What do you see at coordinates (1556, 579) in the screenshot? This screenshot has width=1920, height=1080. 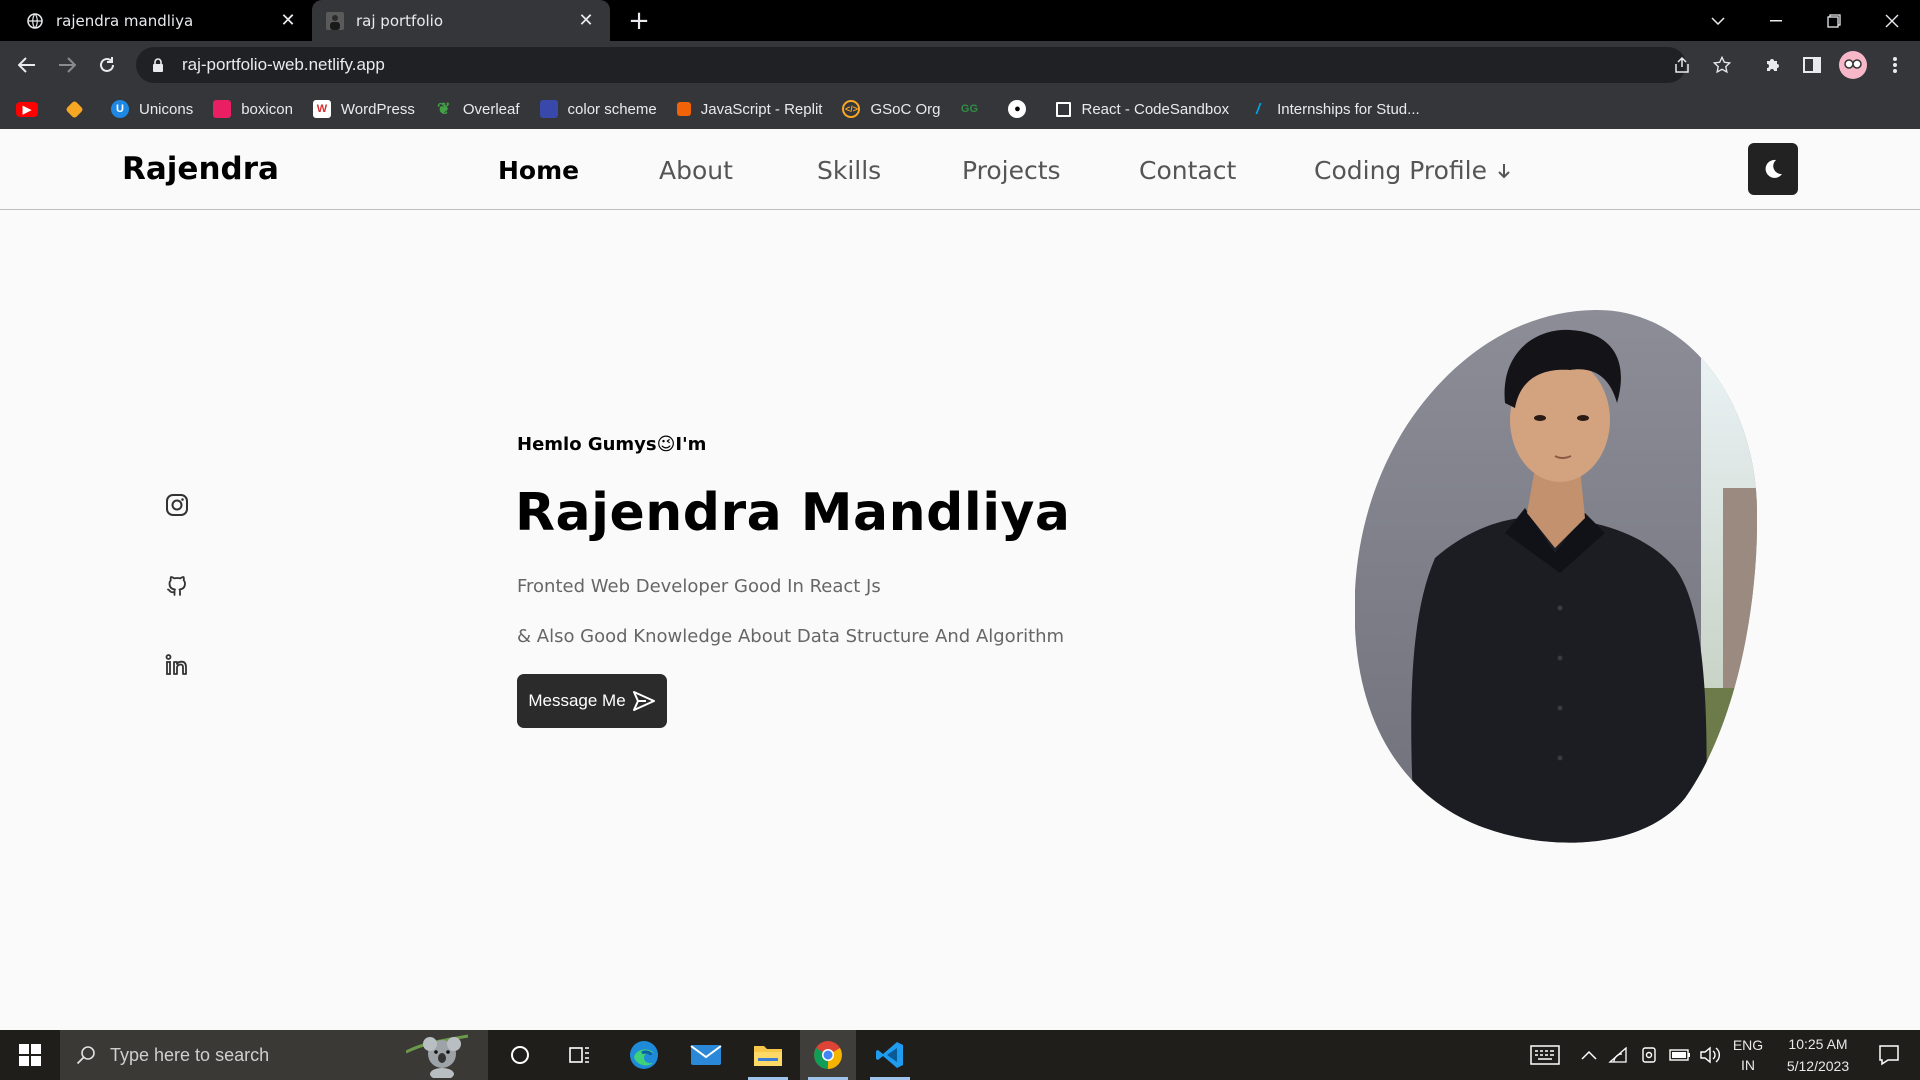 I see `profile-photo` at bounding box center [1556, 579].